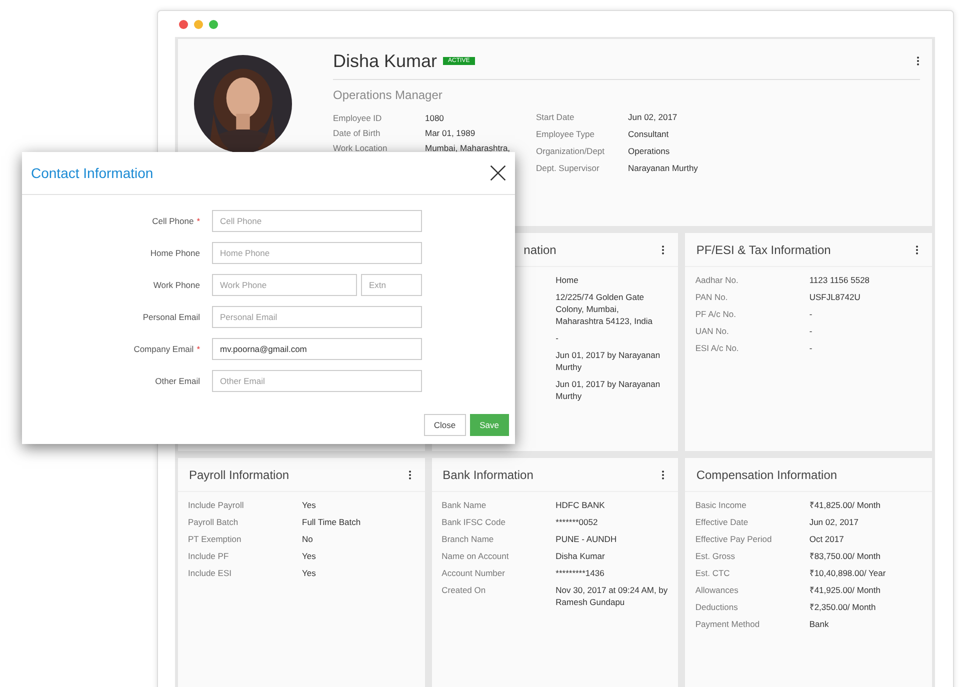 The width and height of the screenshot is (960, 687). Describe the element at coordinates (360, 147) in the screenshot. I see `field-label: Work Location` at that location.